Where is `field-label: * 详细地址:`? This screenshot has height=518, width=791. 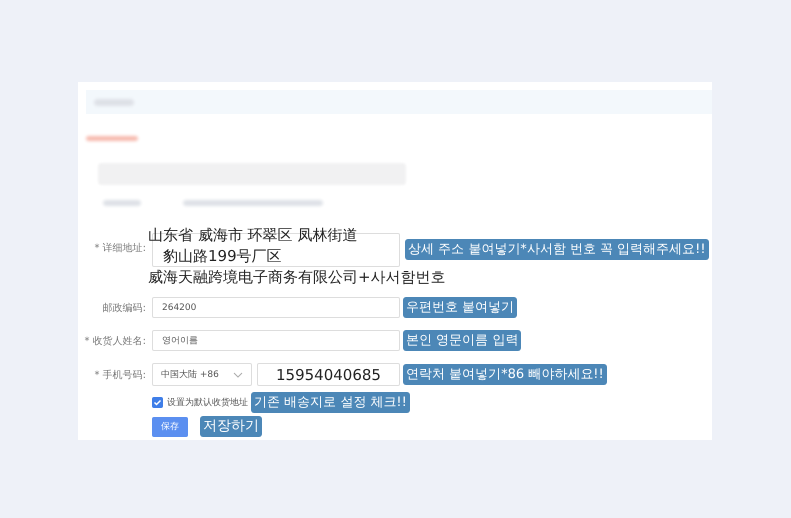
field-label: * 详细地址: is located at coordinates (119, 248).